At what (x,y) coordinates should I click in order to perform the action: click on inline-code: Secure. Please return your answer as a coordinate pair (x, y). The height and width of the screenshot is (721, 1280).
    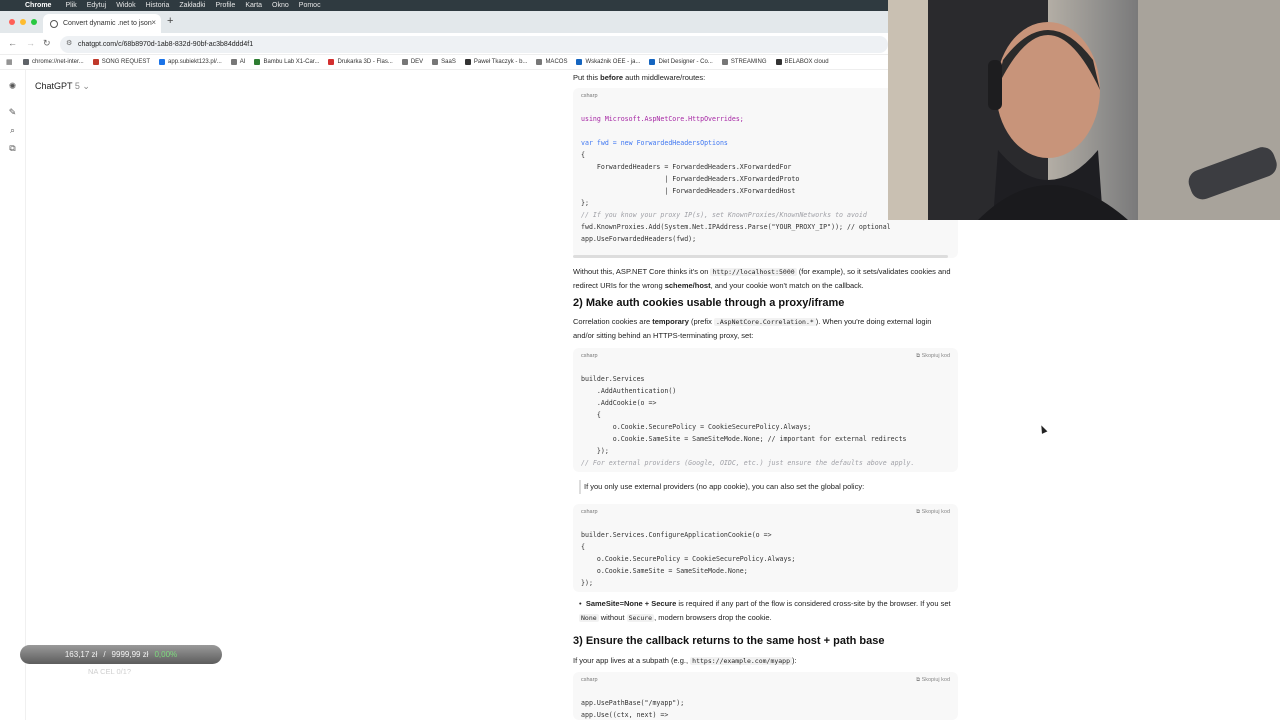
    Looking at the image, I should click on (640, 618).